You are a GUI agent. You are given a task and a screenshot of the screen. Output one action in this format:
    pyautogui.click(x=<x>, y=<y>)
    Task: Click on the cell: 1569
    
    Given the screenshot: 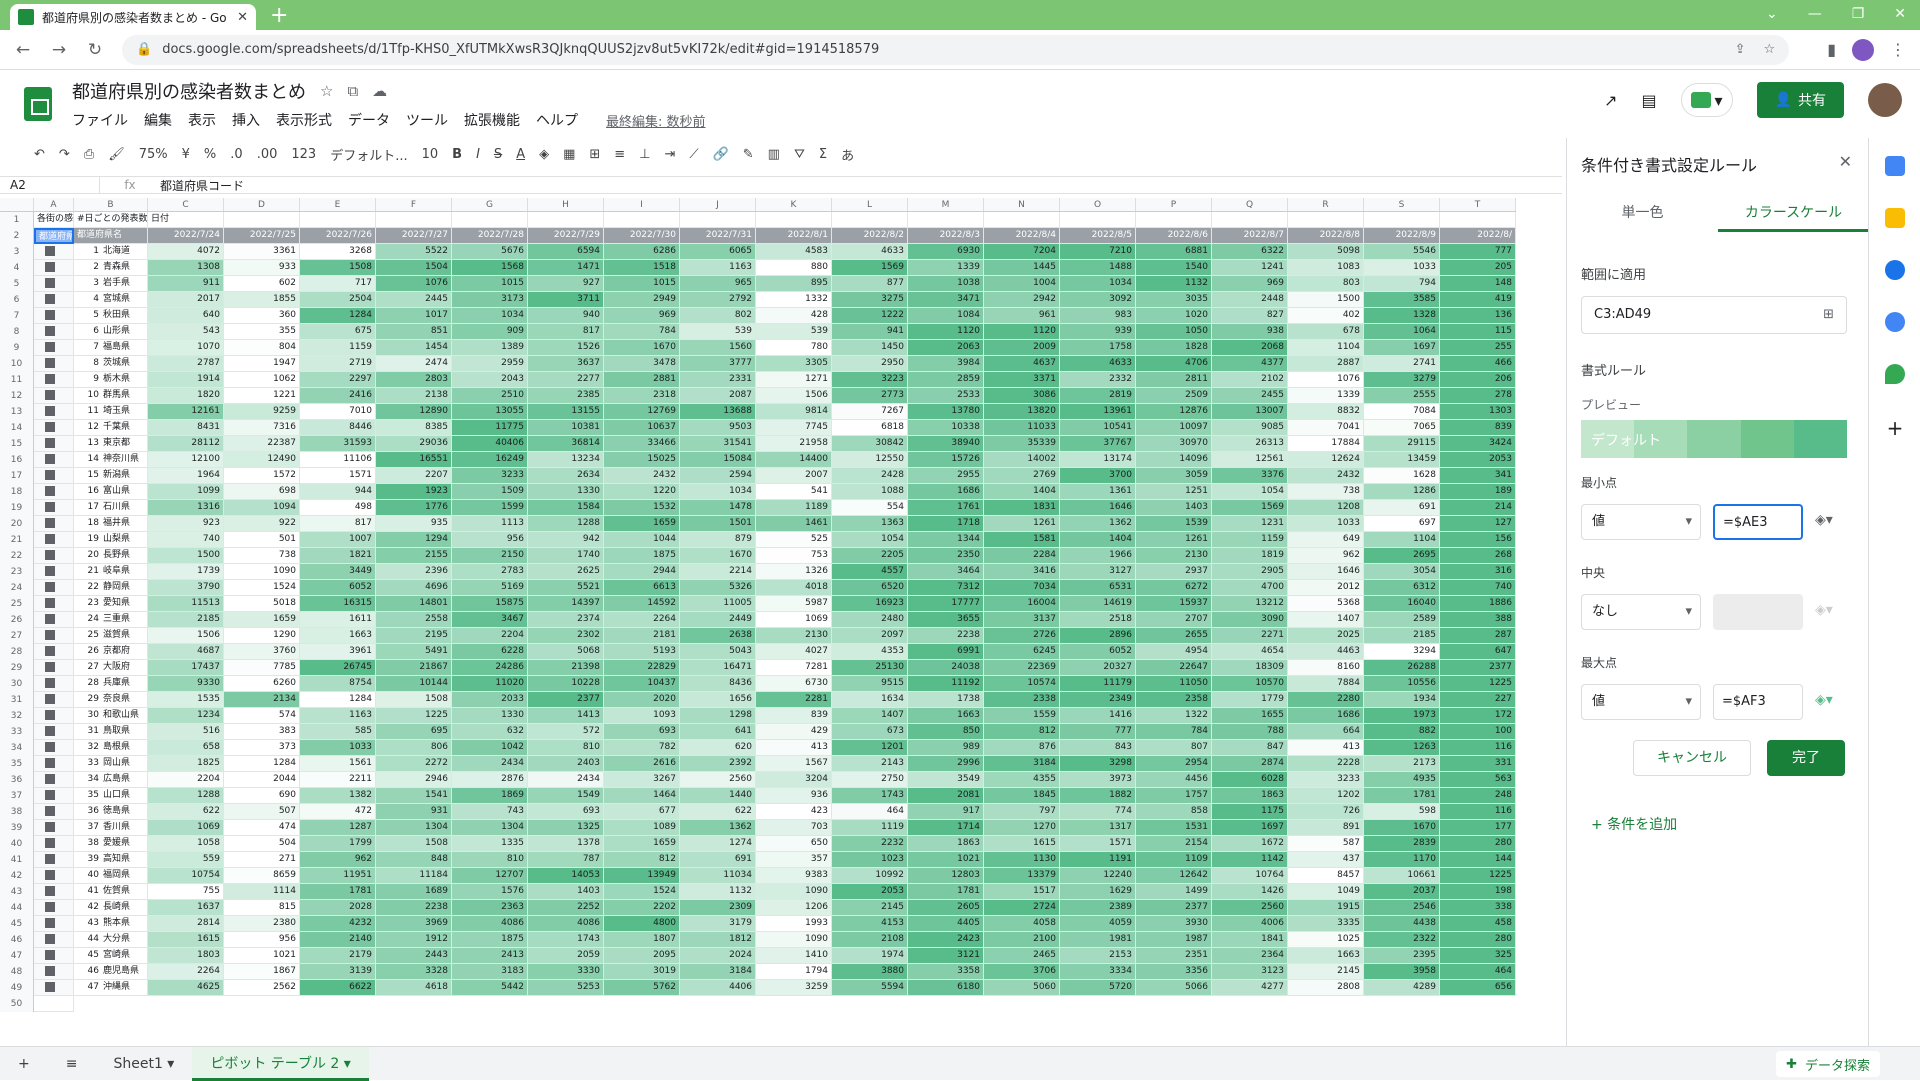 What is the action you would take?
    pyautogui.click(x=1250, y=508)
    